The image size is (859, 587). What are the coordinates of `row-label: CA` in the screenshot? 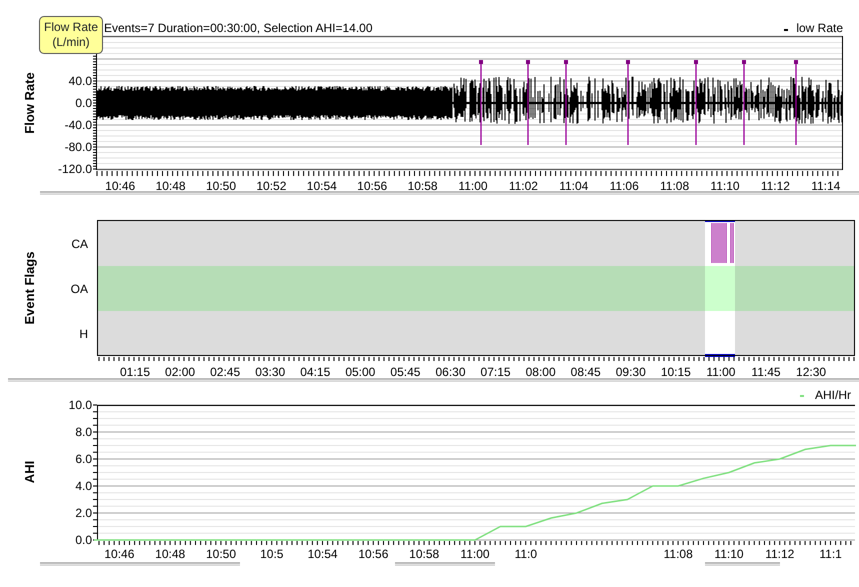 It's located at (79, 244).